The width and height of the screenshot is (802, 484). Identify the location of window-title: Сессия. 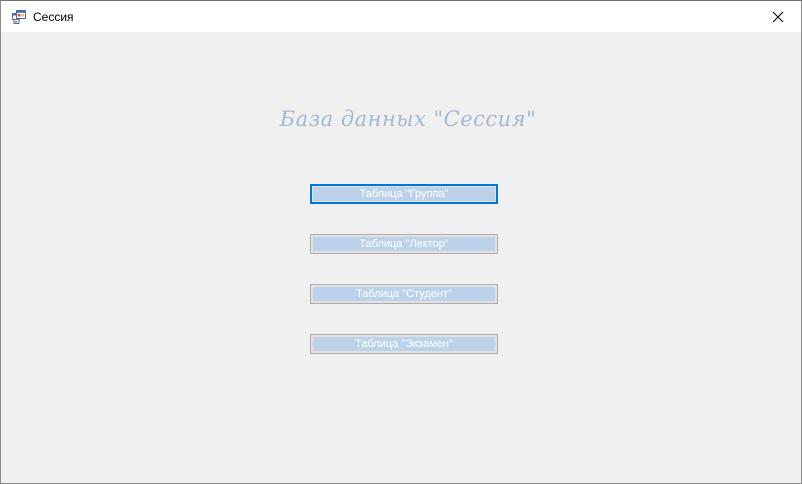
(53, 17).